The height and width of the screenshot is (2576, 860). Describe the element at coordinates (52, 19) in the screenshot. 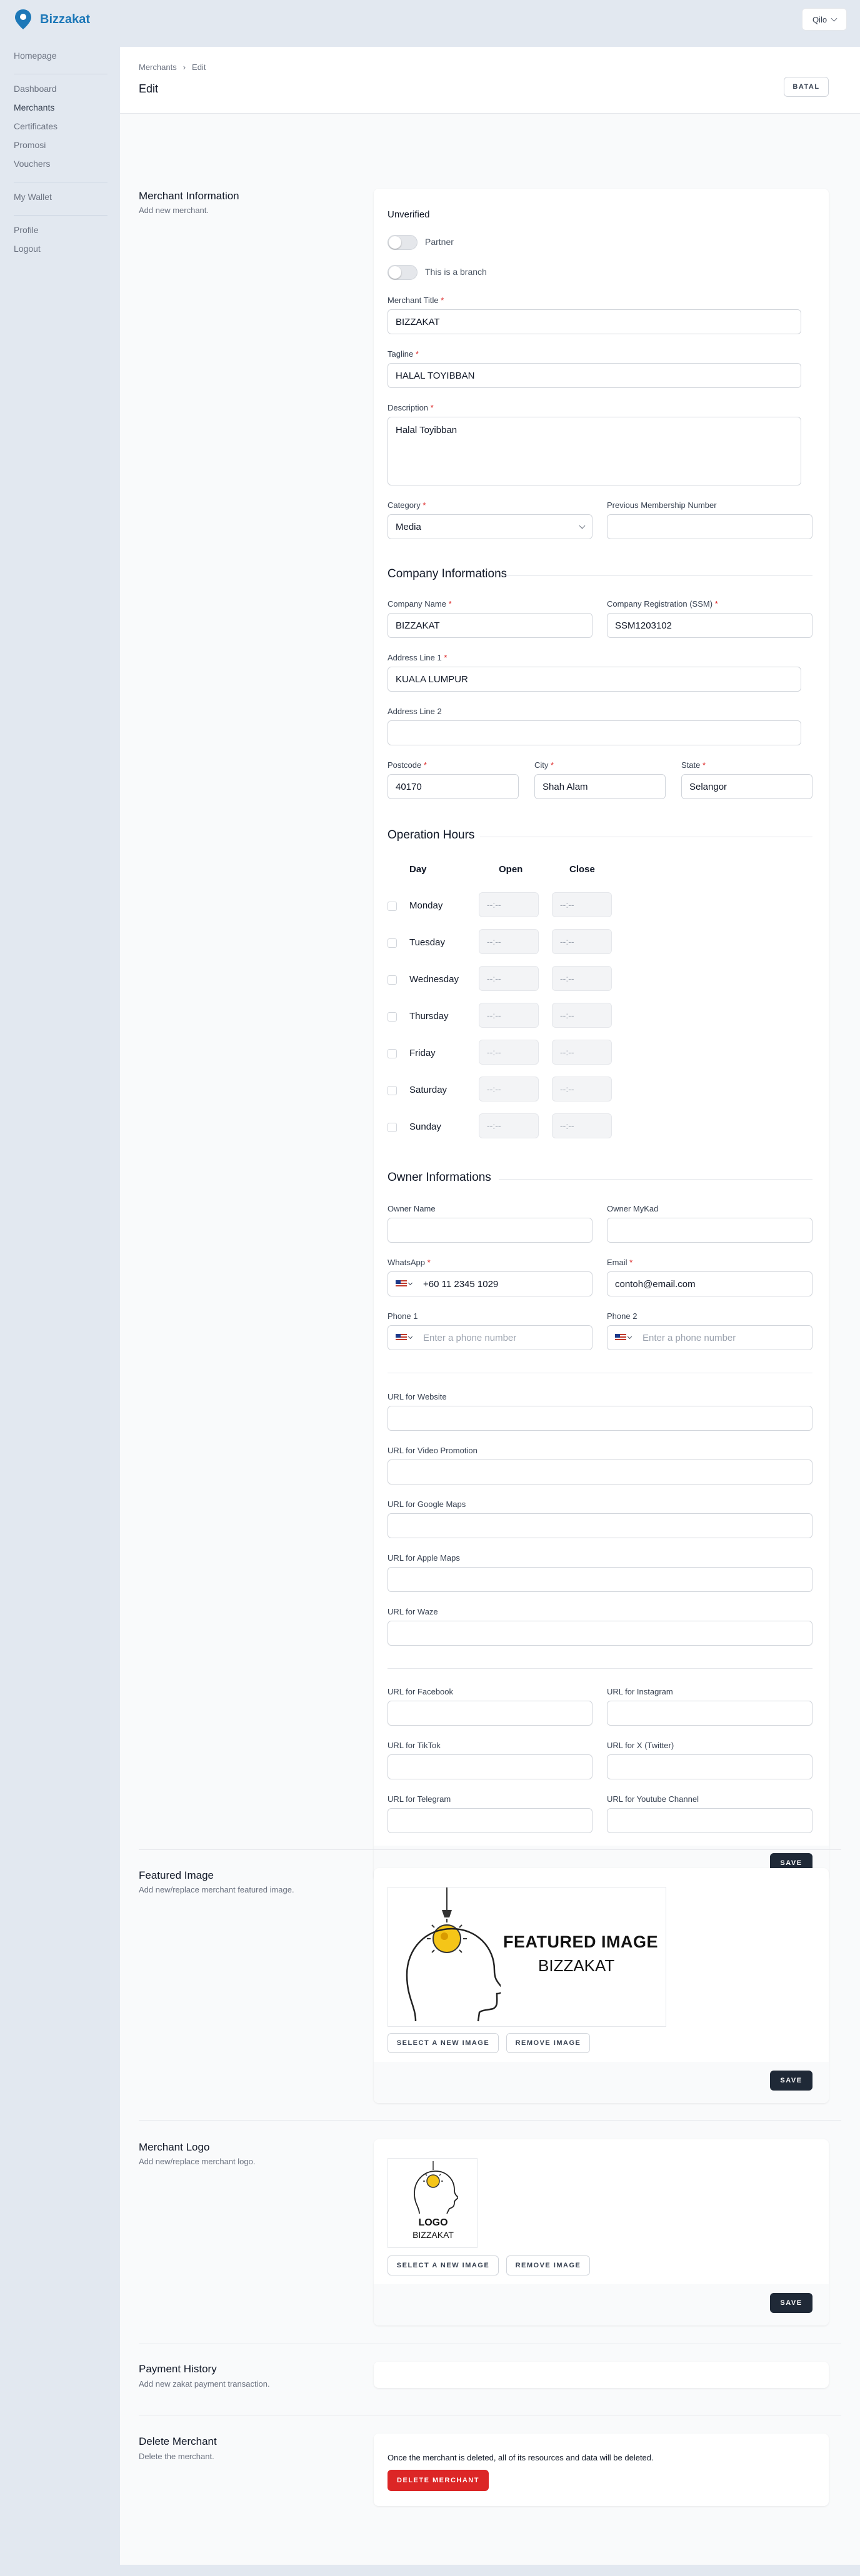

I see `brand-logo: Bizzakat` at that location.